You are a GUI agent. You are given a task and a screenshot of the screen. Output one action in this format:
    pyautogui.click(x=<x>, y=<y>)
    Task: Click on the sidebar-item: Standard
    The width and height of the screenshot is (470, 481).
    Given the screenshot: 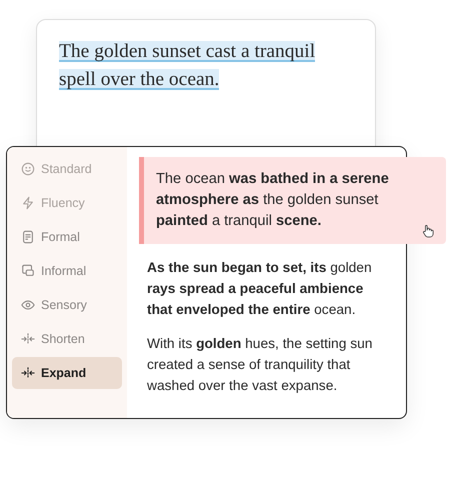 What is the action you would take?
    pyautogui.click(x=67, y=169)
    